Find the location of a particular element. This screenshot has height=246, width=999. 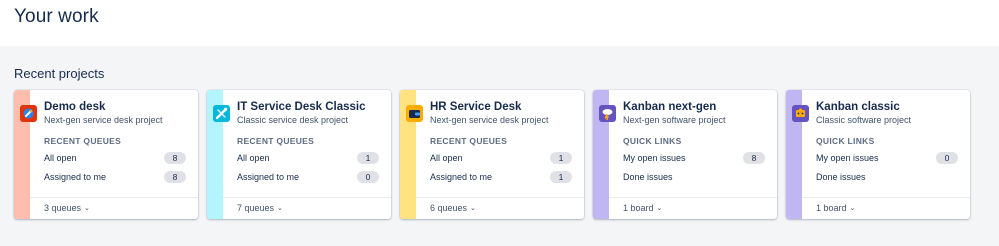

footer-label: 3 queues is located at coordinates (63, 208).